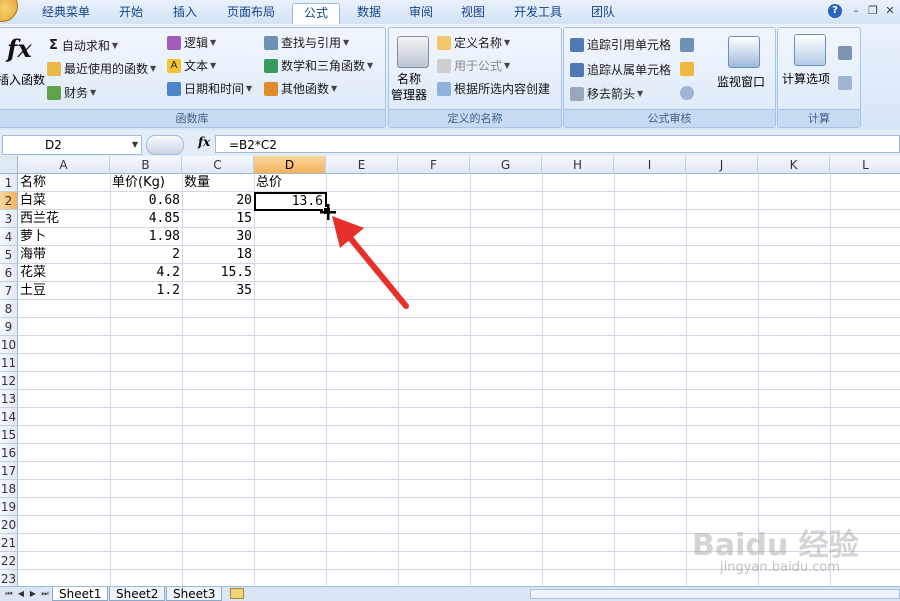 The height and width of the screenshot is (601, 900). What do you see at coordinates (218, 255) in the screenshot?
I see `cell-c5: 18` at bounding box center [218, 255].